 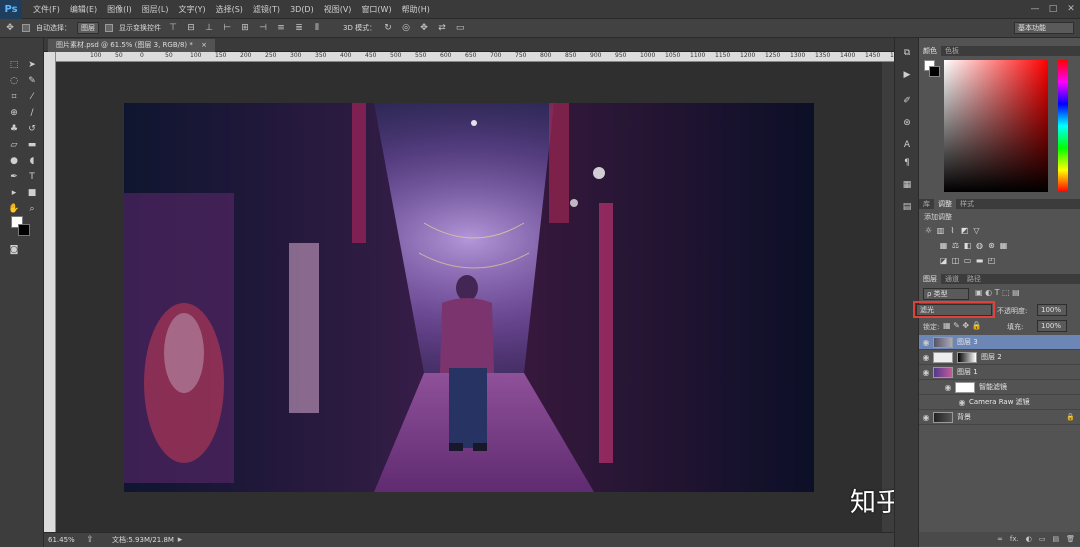 What do you see at coordinates (14, 177) in the screenshot?
I see `pen-tool-icon: ✒` at bounding box center [14, 177].